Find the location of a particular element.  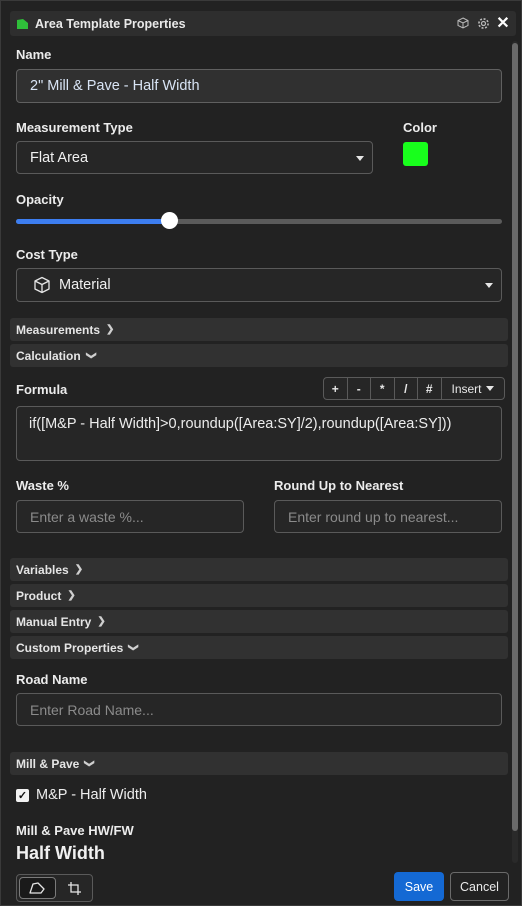

section-product: Product ❯ is located at coordinates (259, 595).